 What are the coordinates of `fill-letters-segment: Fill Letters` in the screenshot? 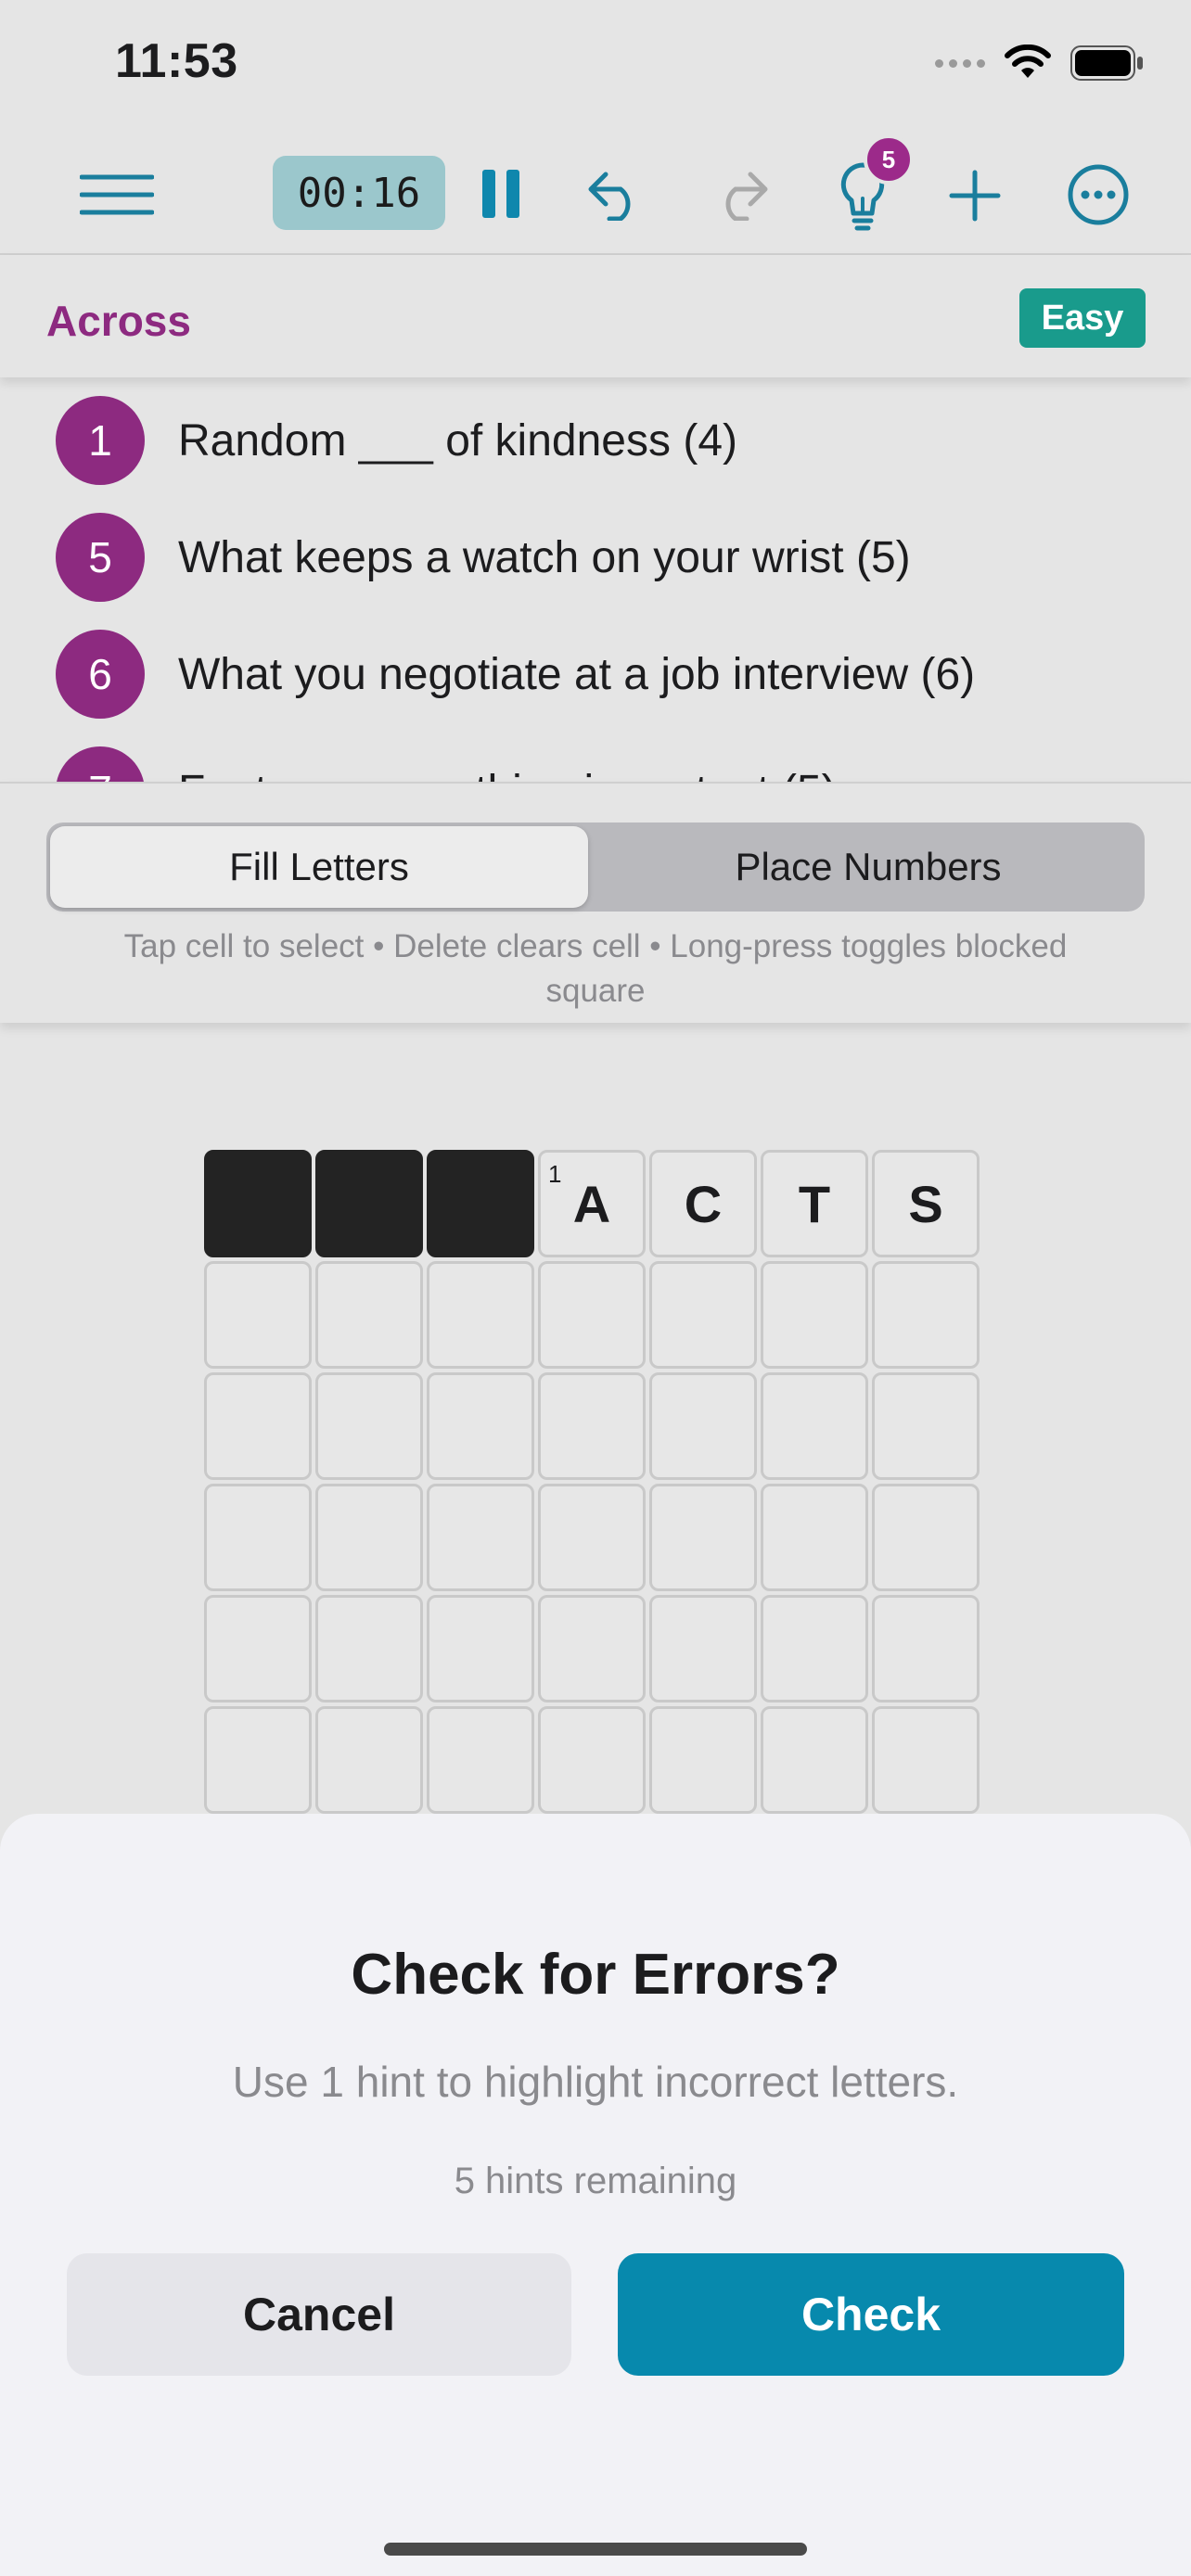 It's located at (319, 867).